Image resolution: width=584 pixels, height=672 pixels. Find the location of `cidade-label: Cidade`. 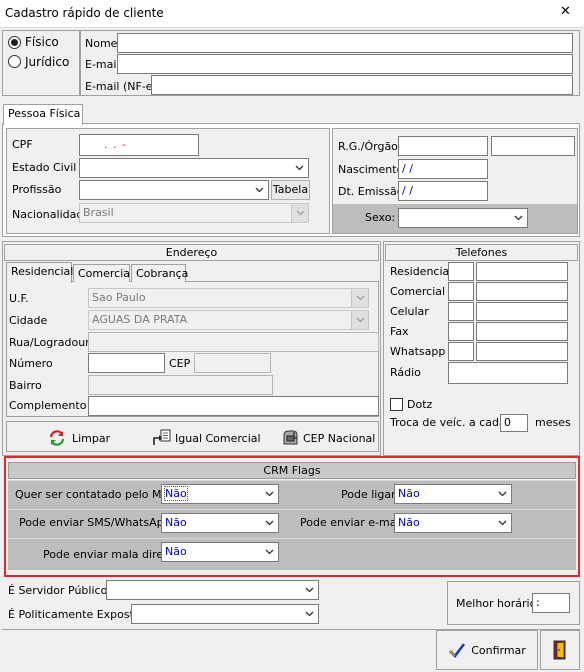

cidade-label: Cidade is located at coordinates (28, 320).